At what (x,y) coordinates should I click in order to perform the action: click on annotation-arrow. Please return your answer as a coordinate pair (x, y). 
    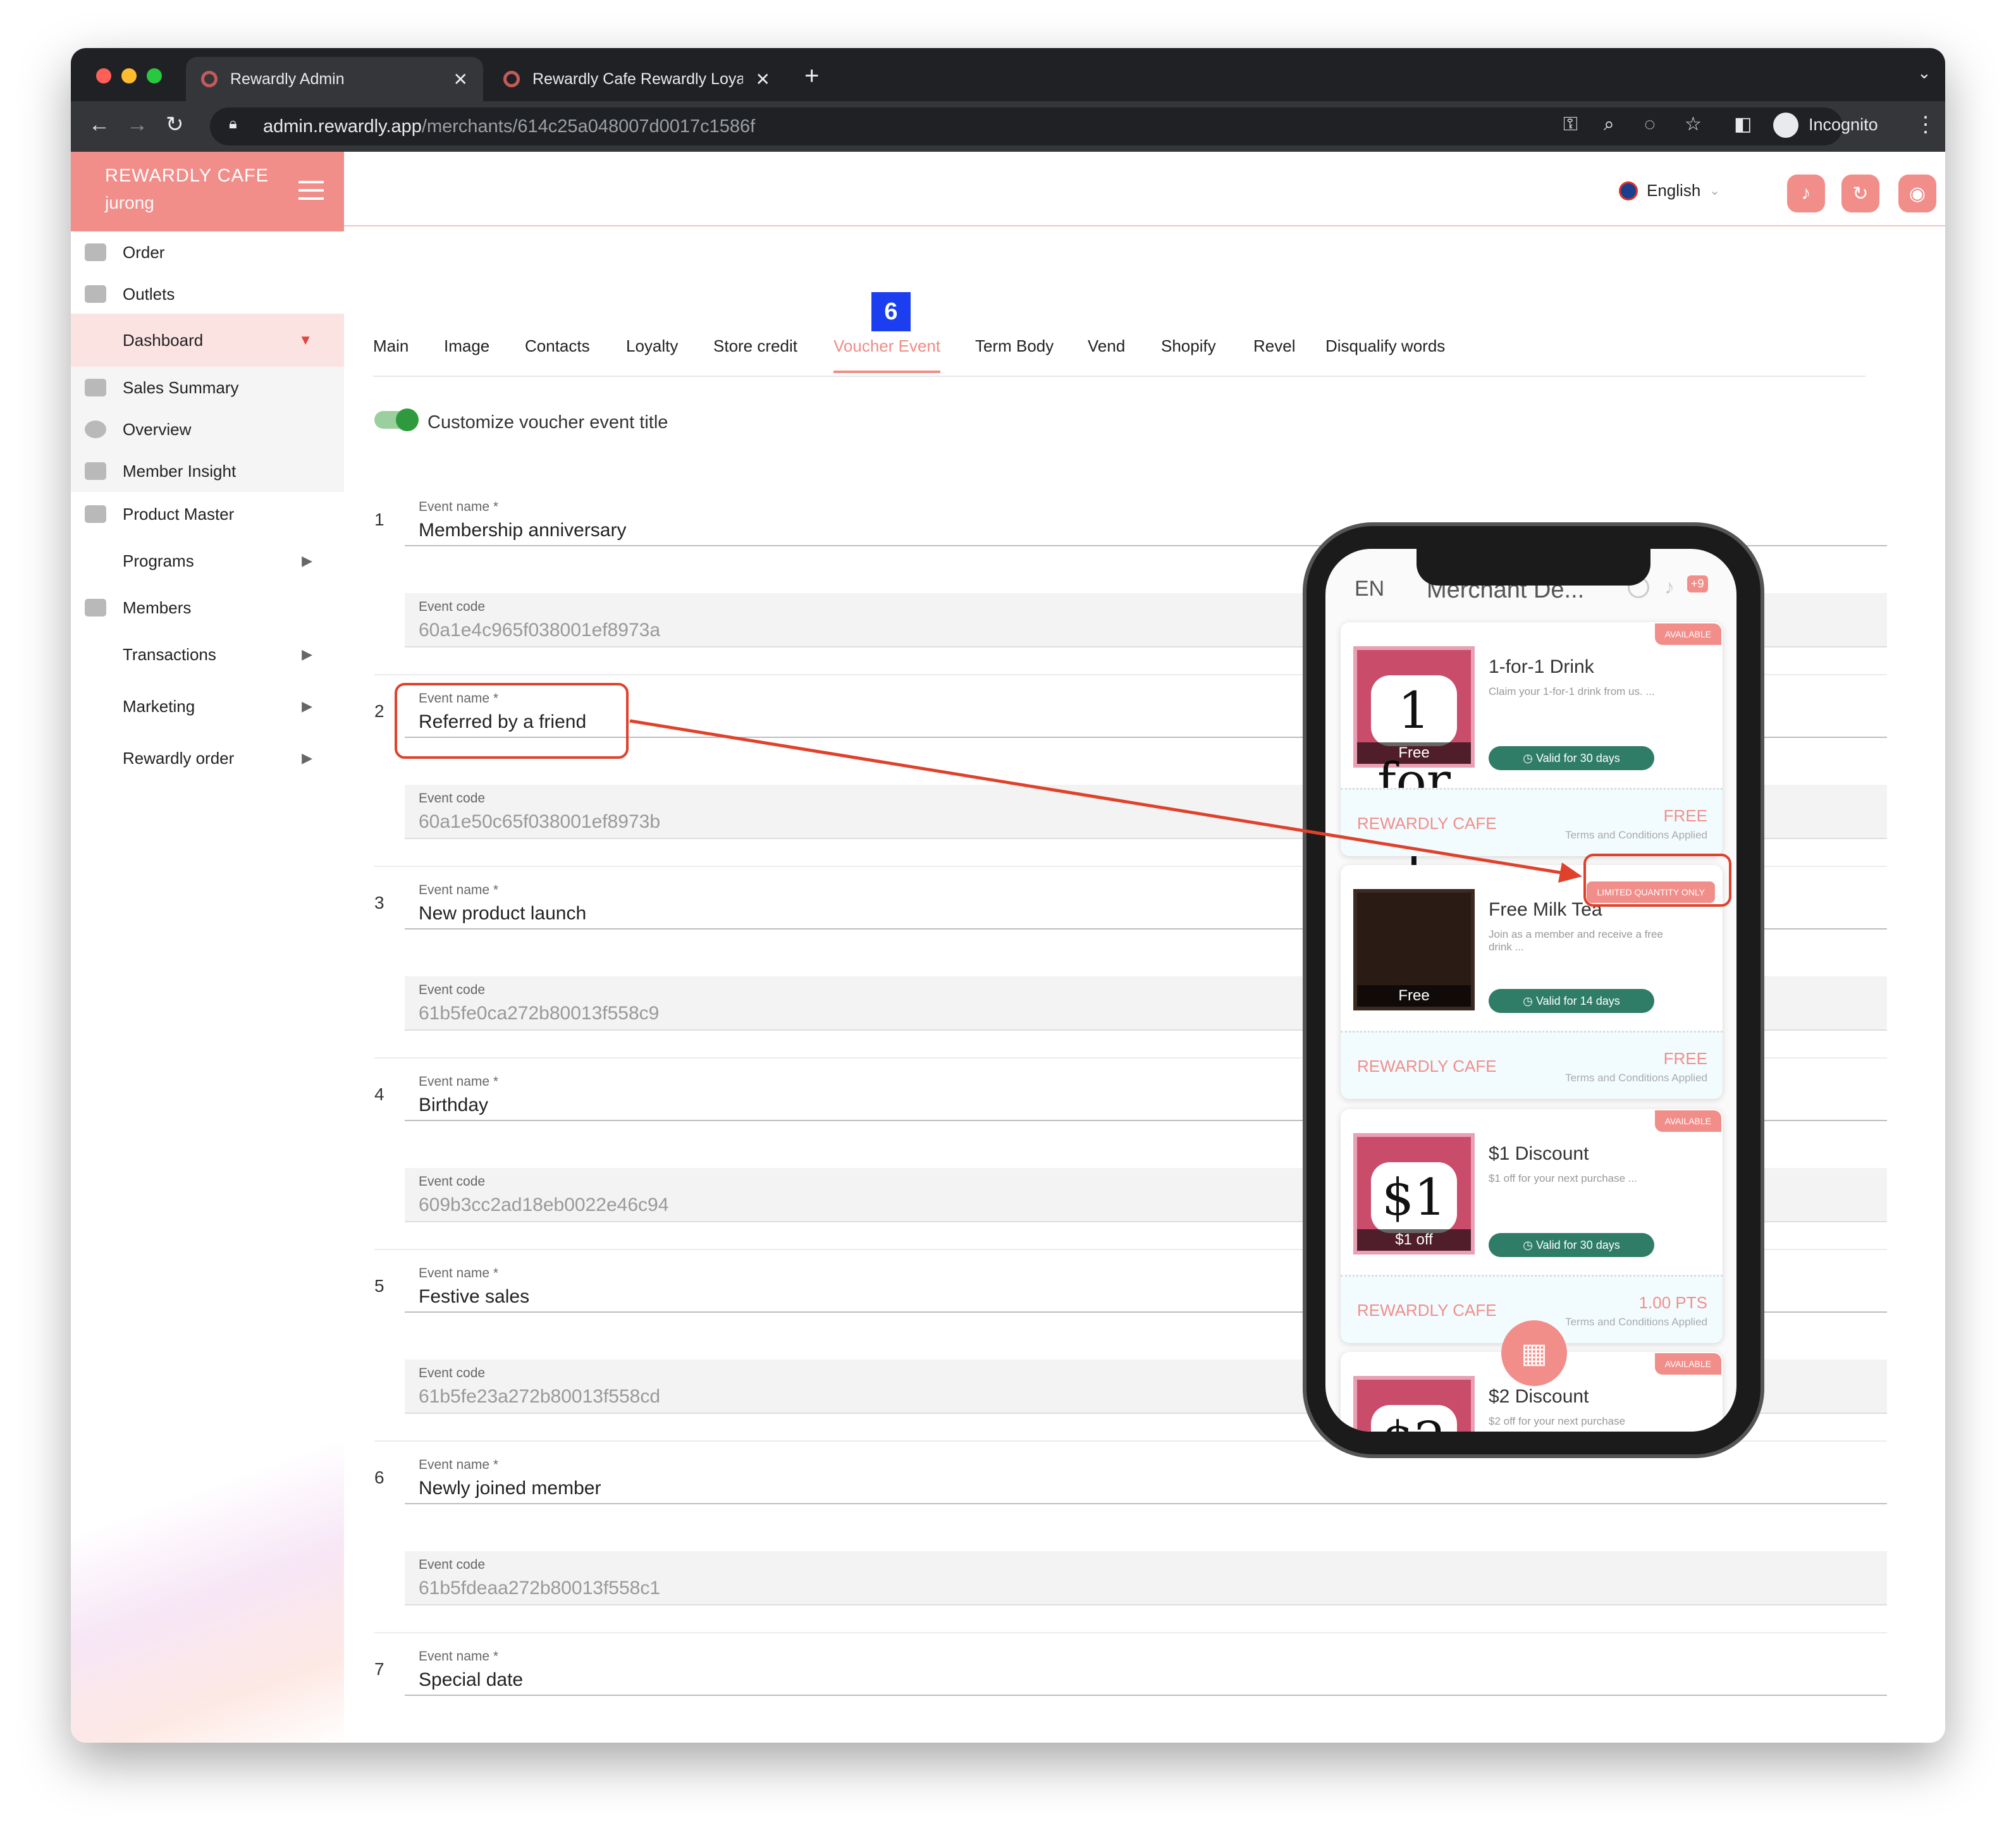
    Looking at the image, I should click on (1105, 801).